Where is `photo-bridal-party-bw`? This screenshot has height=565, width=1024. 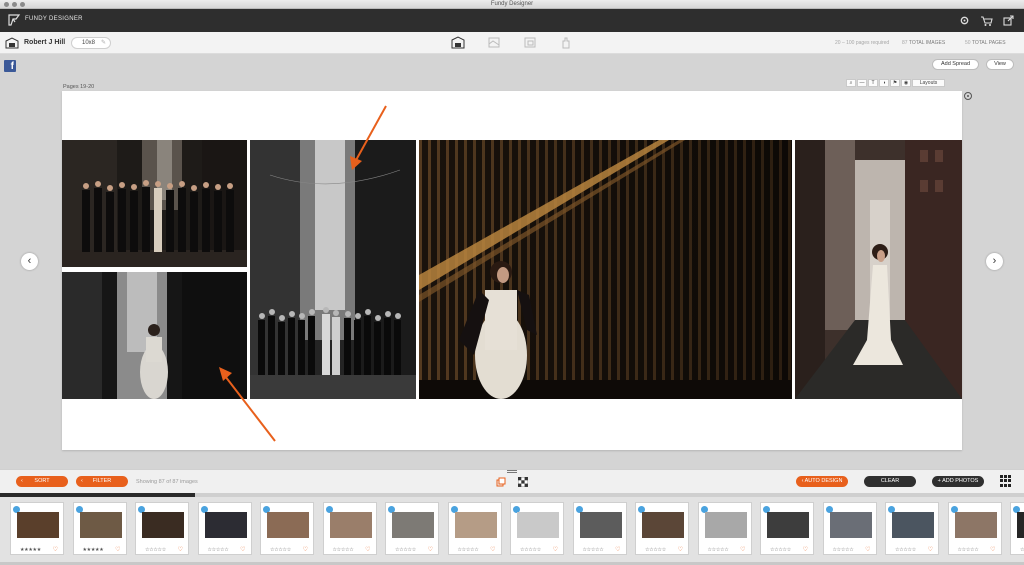 photo-bridal-party-bw is located at coordinates (333, 269).